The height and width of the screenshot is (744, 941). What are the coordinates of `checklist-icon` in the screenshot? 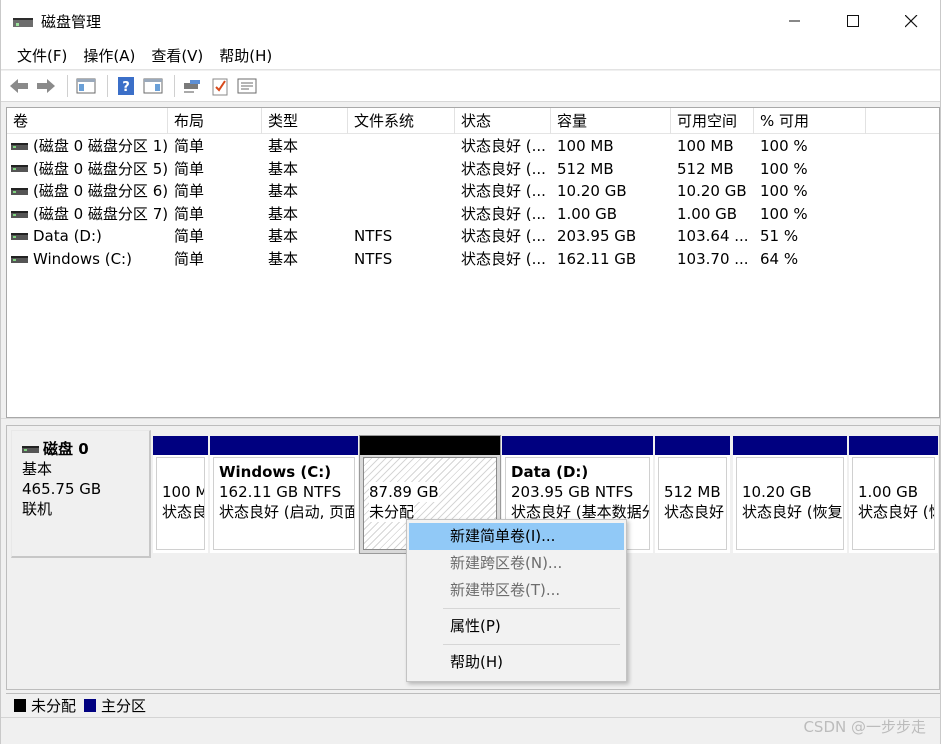 It's located at (220, 87).